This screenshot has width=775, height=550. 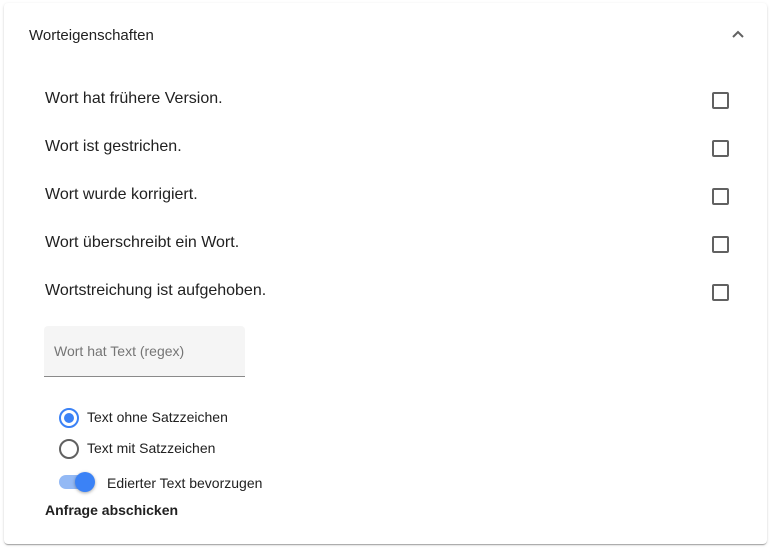 What do you see at coordinates (111, 510) in the screenshot?
I see `submit-query-button: Anfrage abschicken` at bounding box center [111, 510].